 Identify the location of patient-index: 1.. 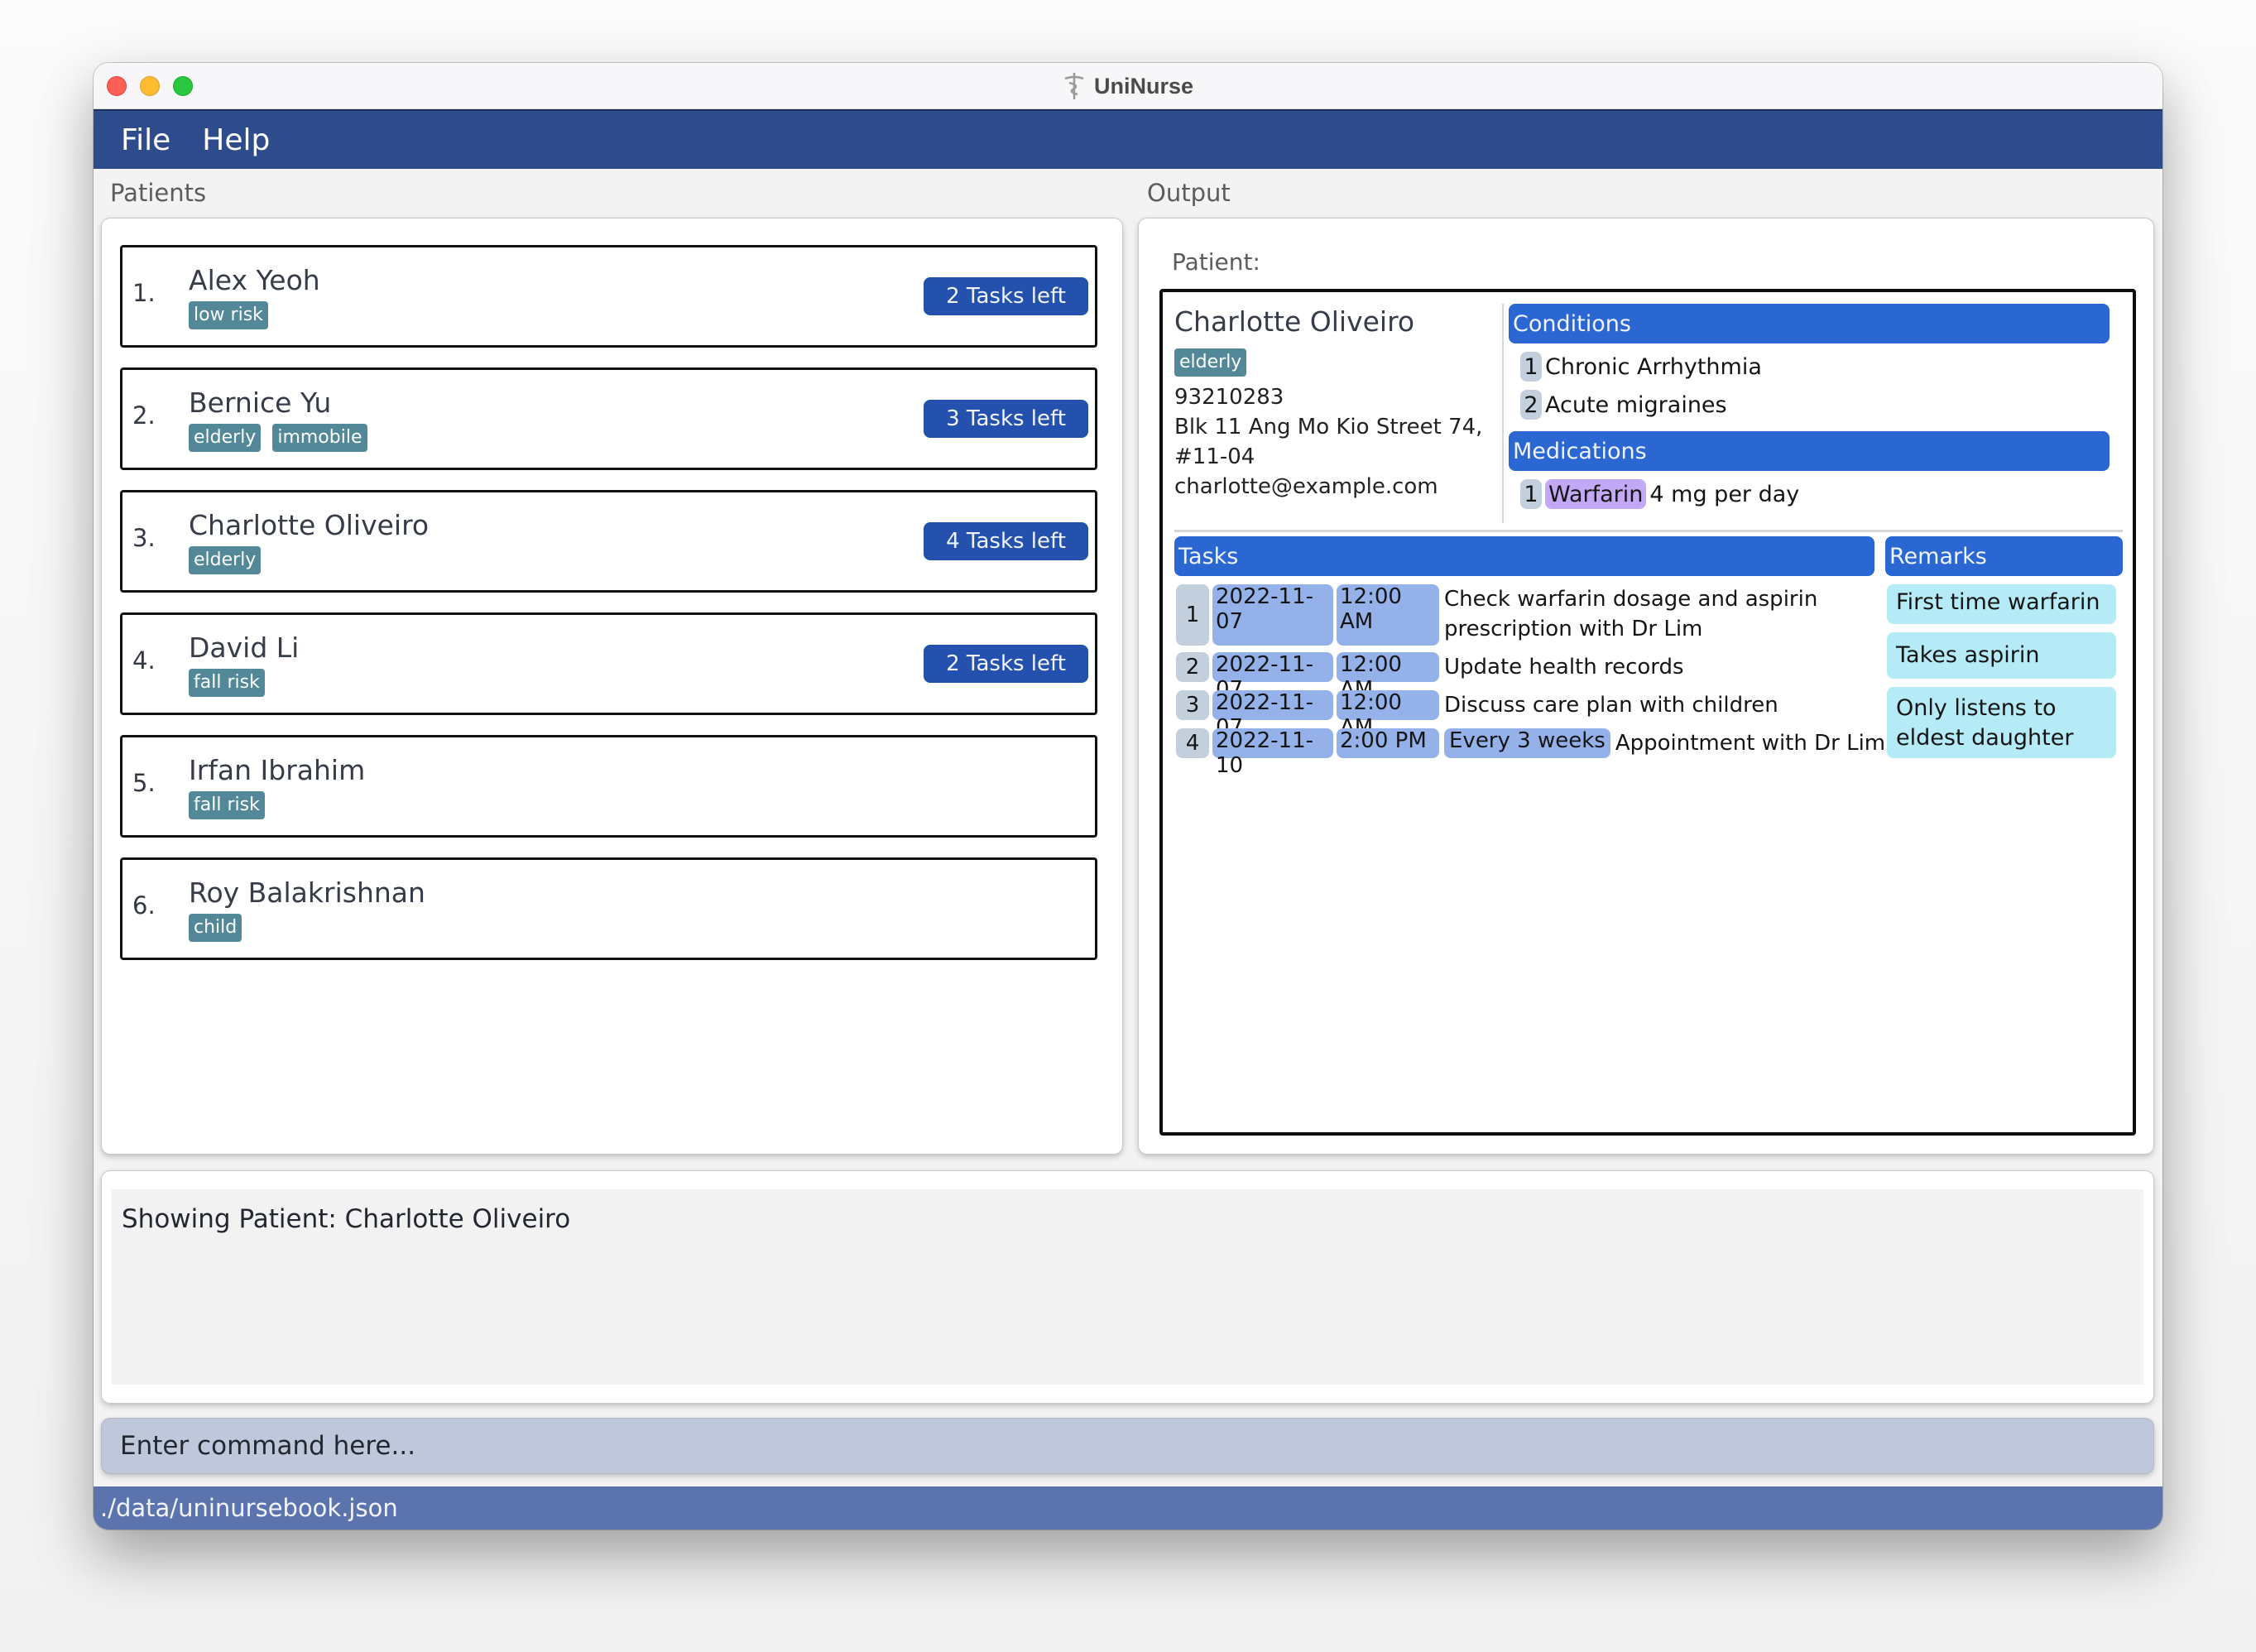
(144, 293).